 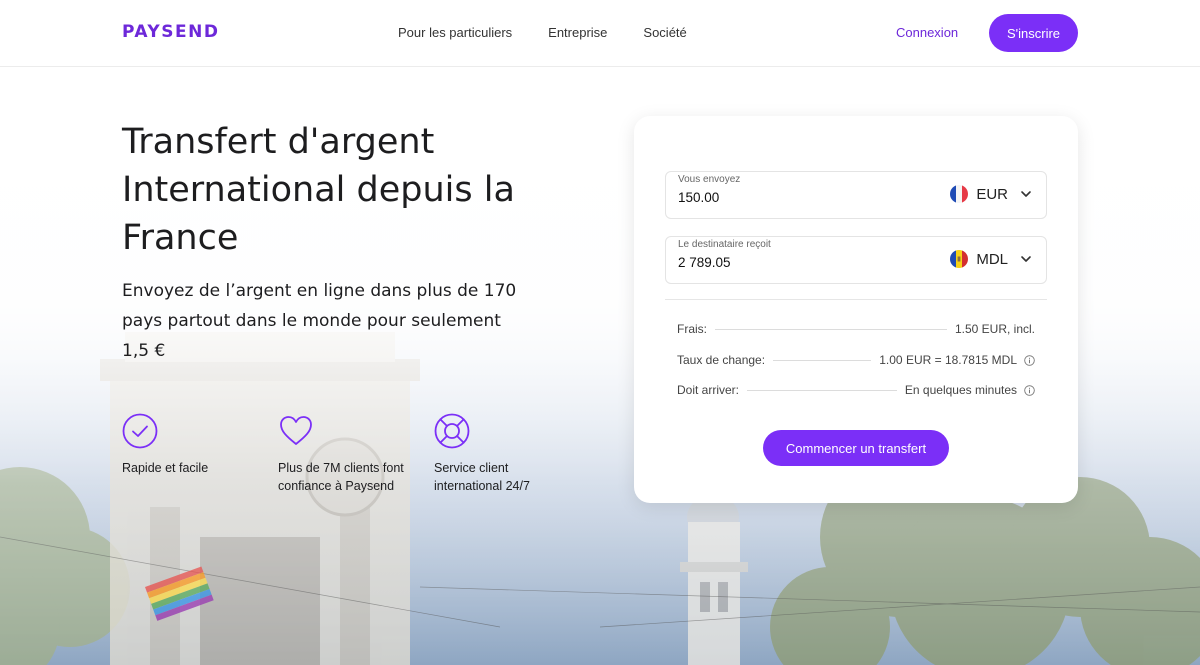 What do you see at coordinates (577, 32) in the screenshot?
I see `nav-item-entreprise: Entreprise` at bounding box center [577, 32].